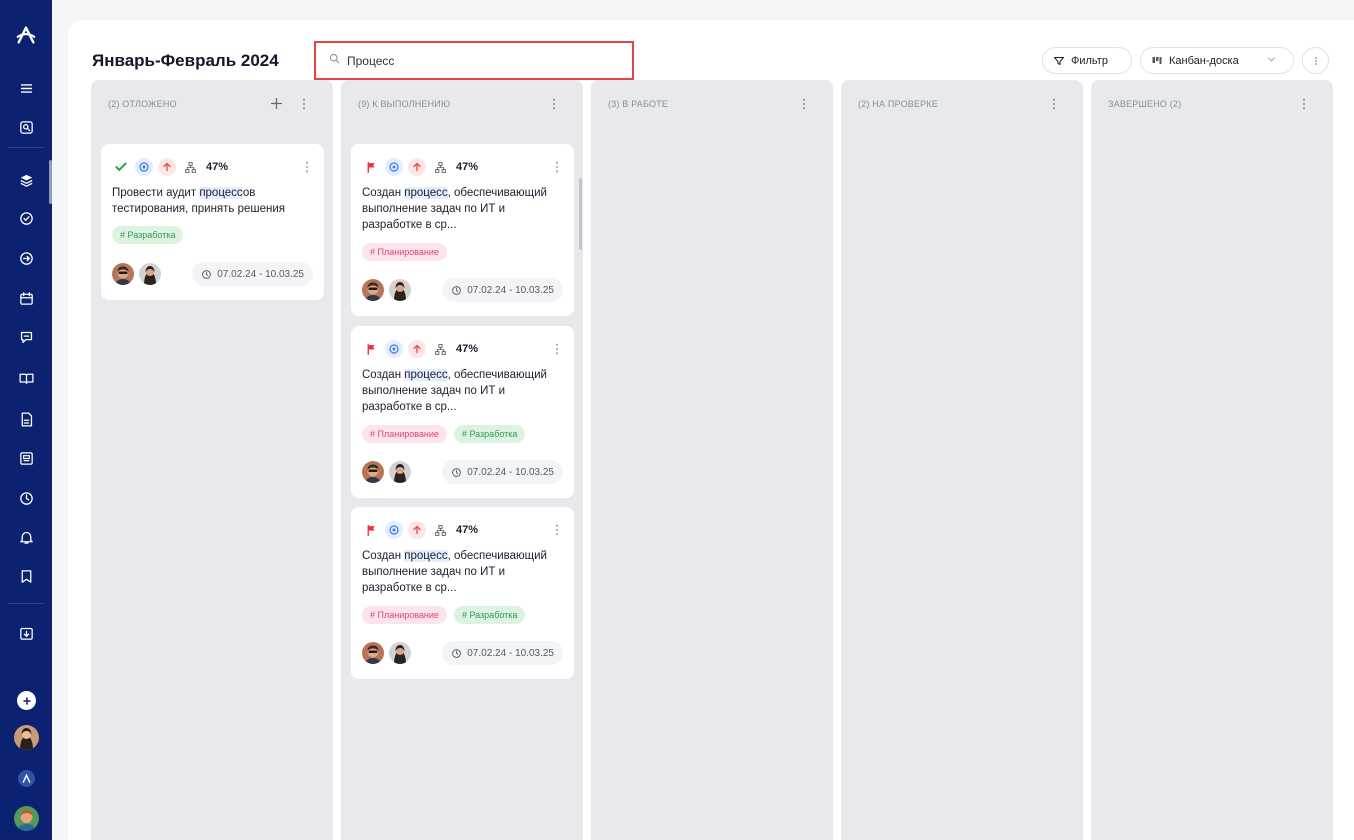  I want to click on download-folder-icon, so click(26, 633).